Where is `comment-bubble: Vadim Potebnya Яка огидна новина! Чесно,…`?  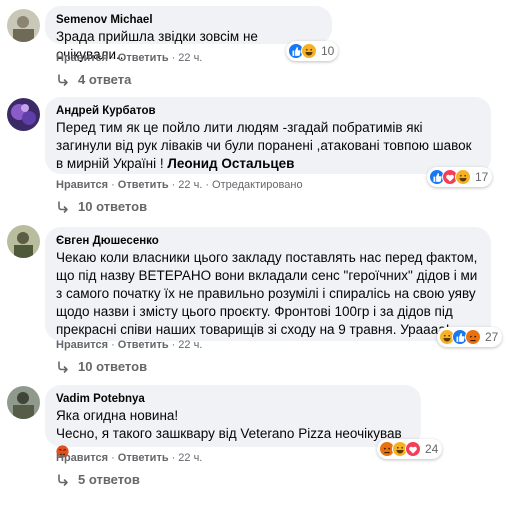
comment-bubble: Vadim Potebnya Яка огидна новина! Чесно,… is located at coordinates (233, 421).